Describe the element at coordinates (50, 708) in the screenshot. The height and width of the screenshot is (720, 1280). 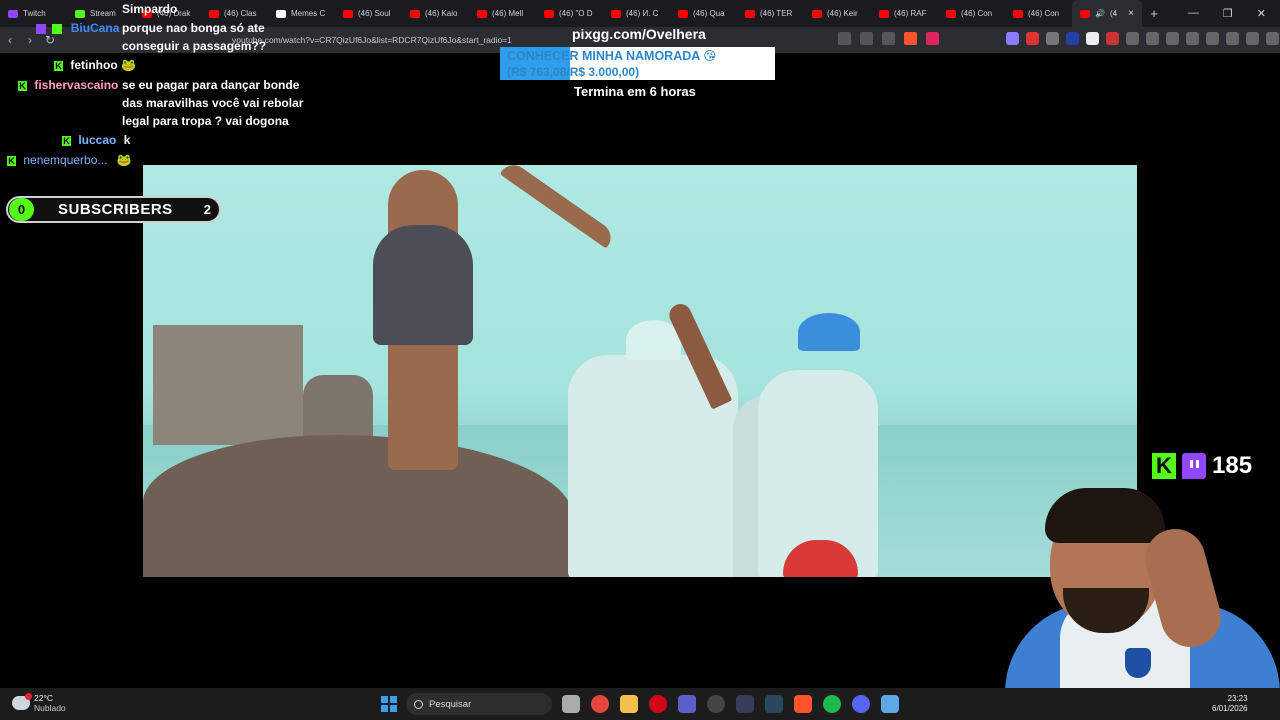
I see `weather-desc: Nublado` at that location.